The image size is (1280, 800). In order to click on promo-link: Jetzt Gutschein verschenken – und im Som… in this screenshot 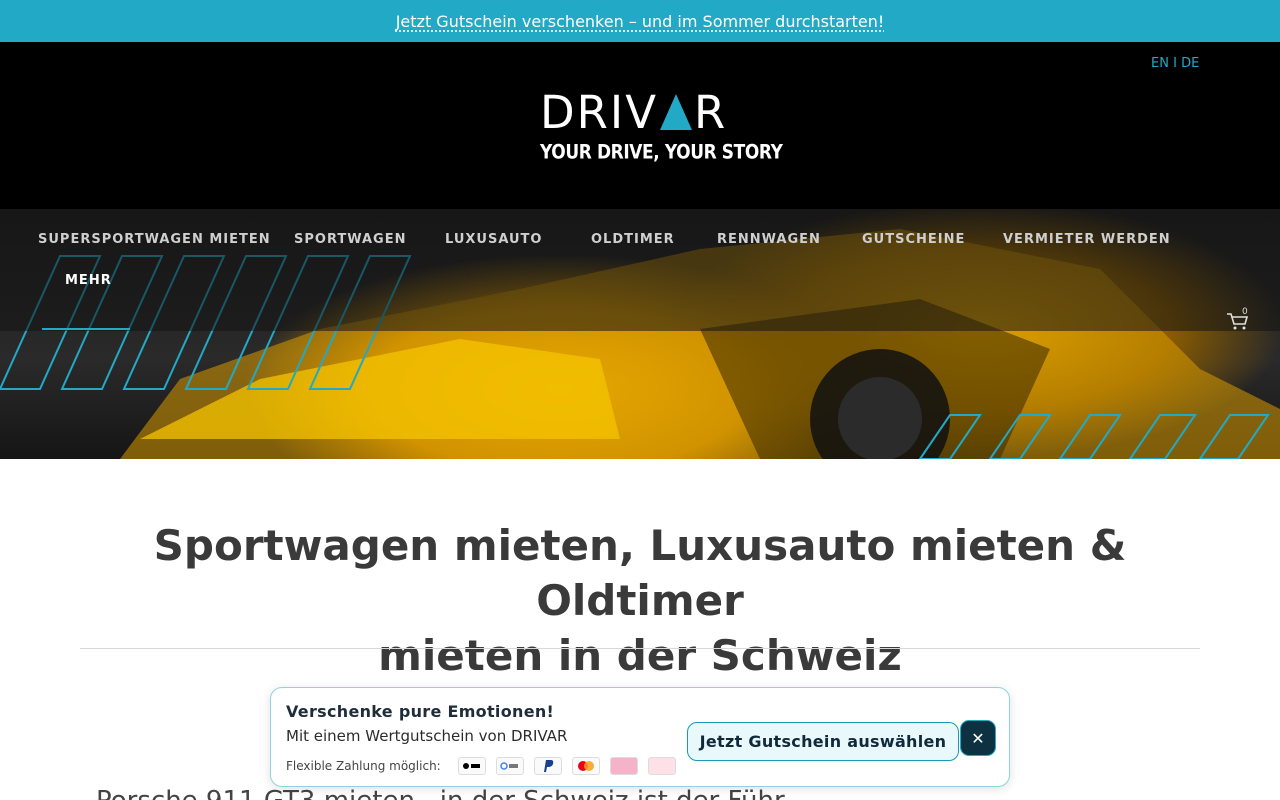, I will do `click(640, 21)`.